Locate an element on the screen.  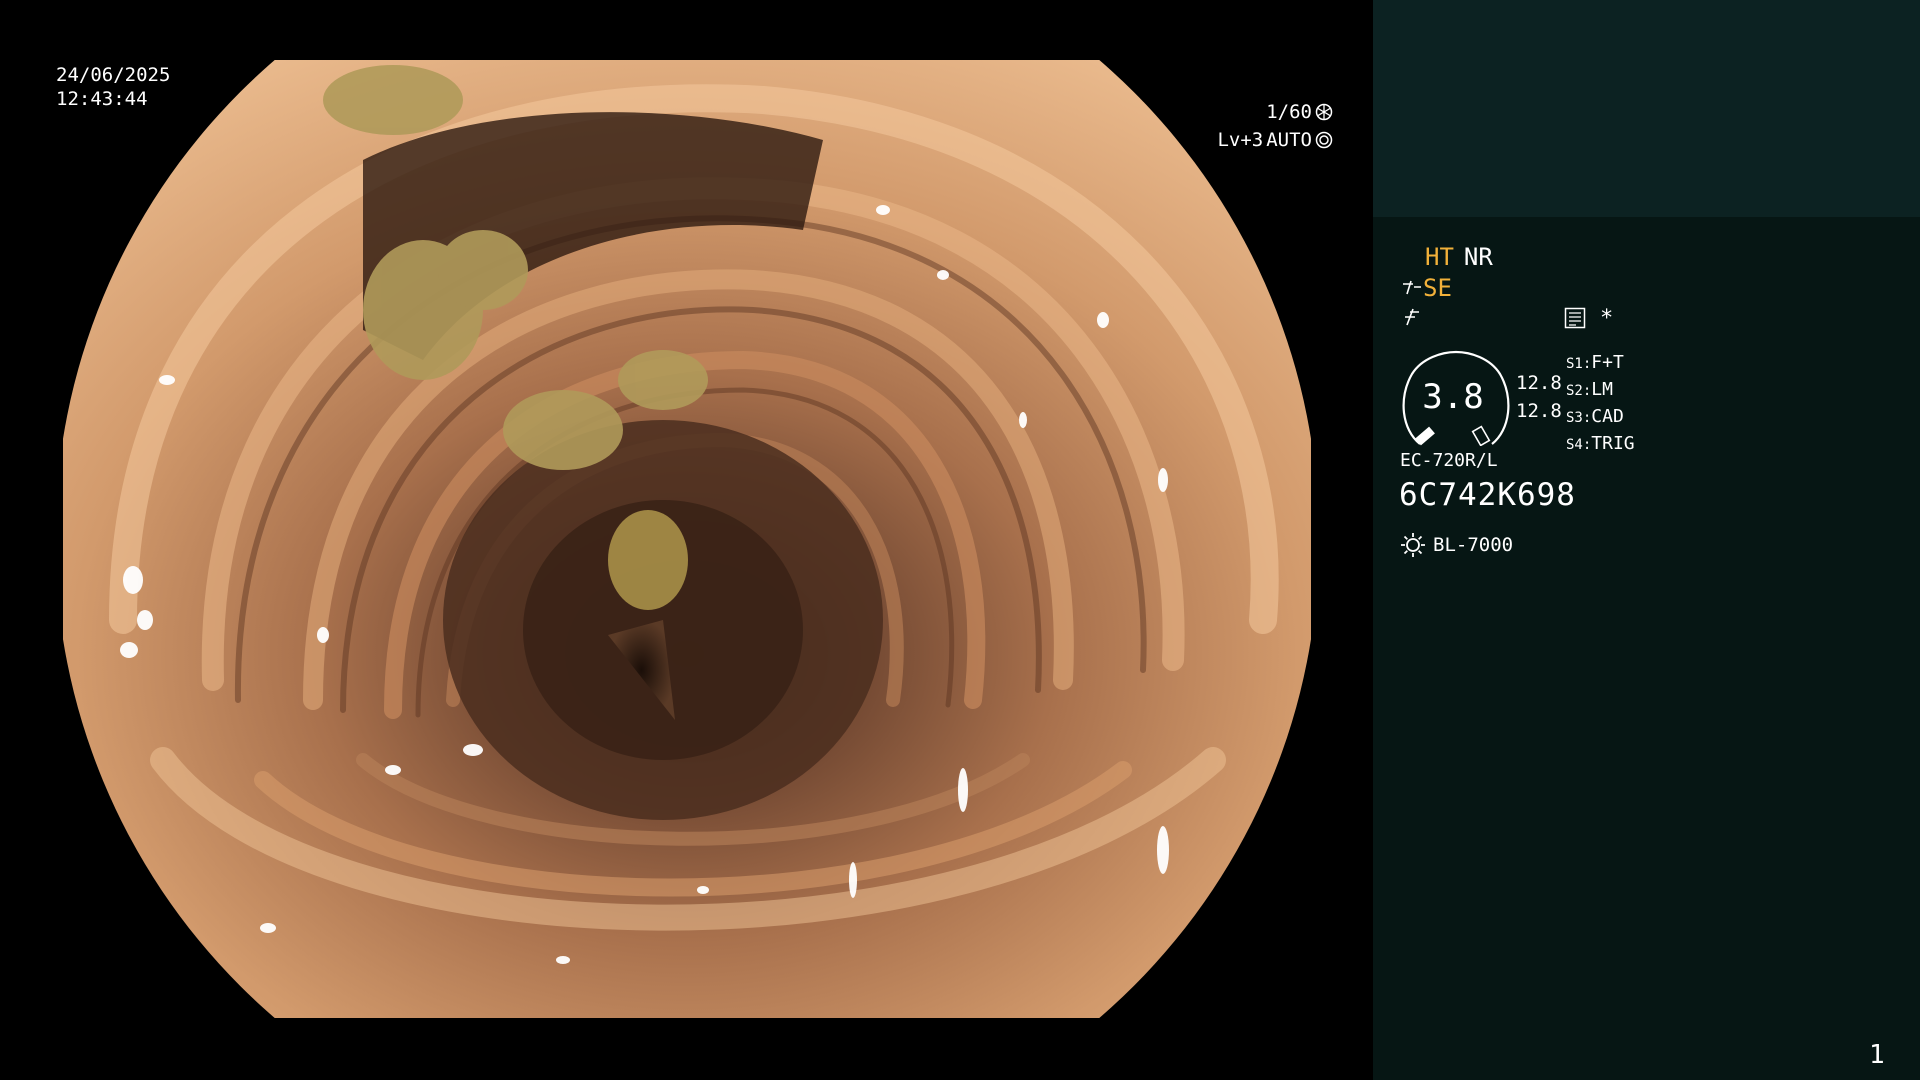
panel-header-area is located at coordinates (1646, 108).